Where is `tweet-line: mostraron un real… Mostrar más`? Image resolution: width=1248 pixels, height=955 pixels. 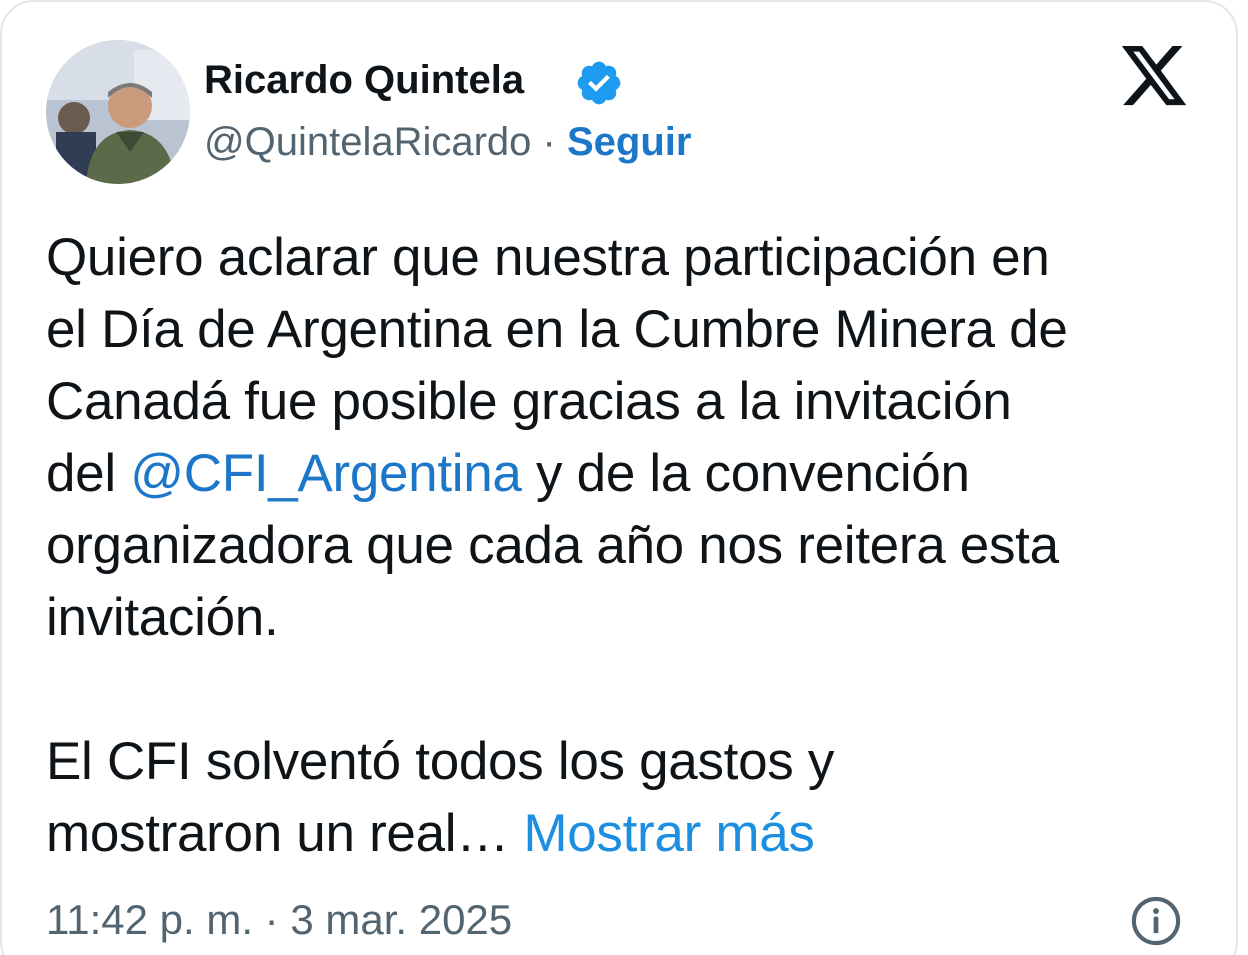 tweet-line: mostraron un real… Mostrar más is located at coordinates (631, 834).